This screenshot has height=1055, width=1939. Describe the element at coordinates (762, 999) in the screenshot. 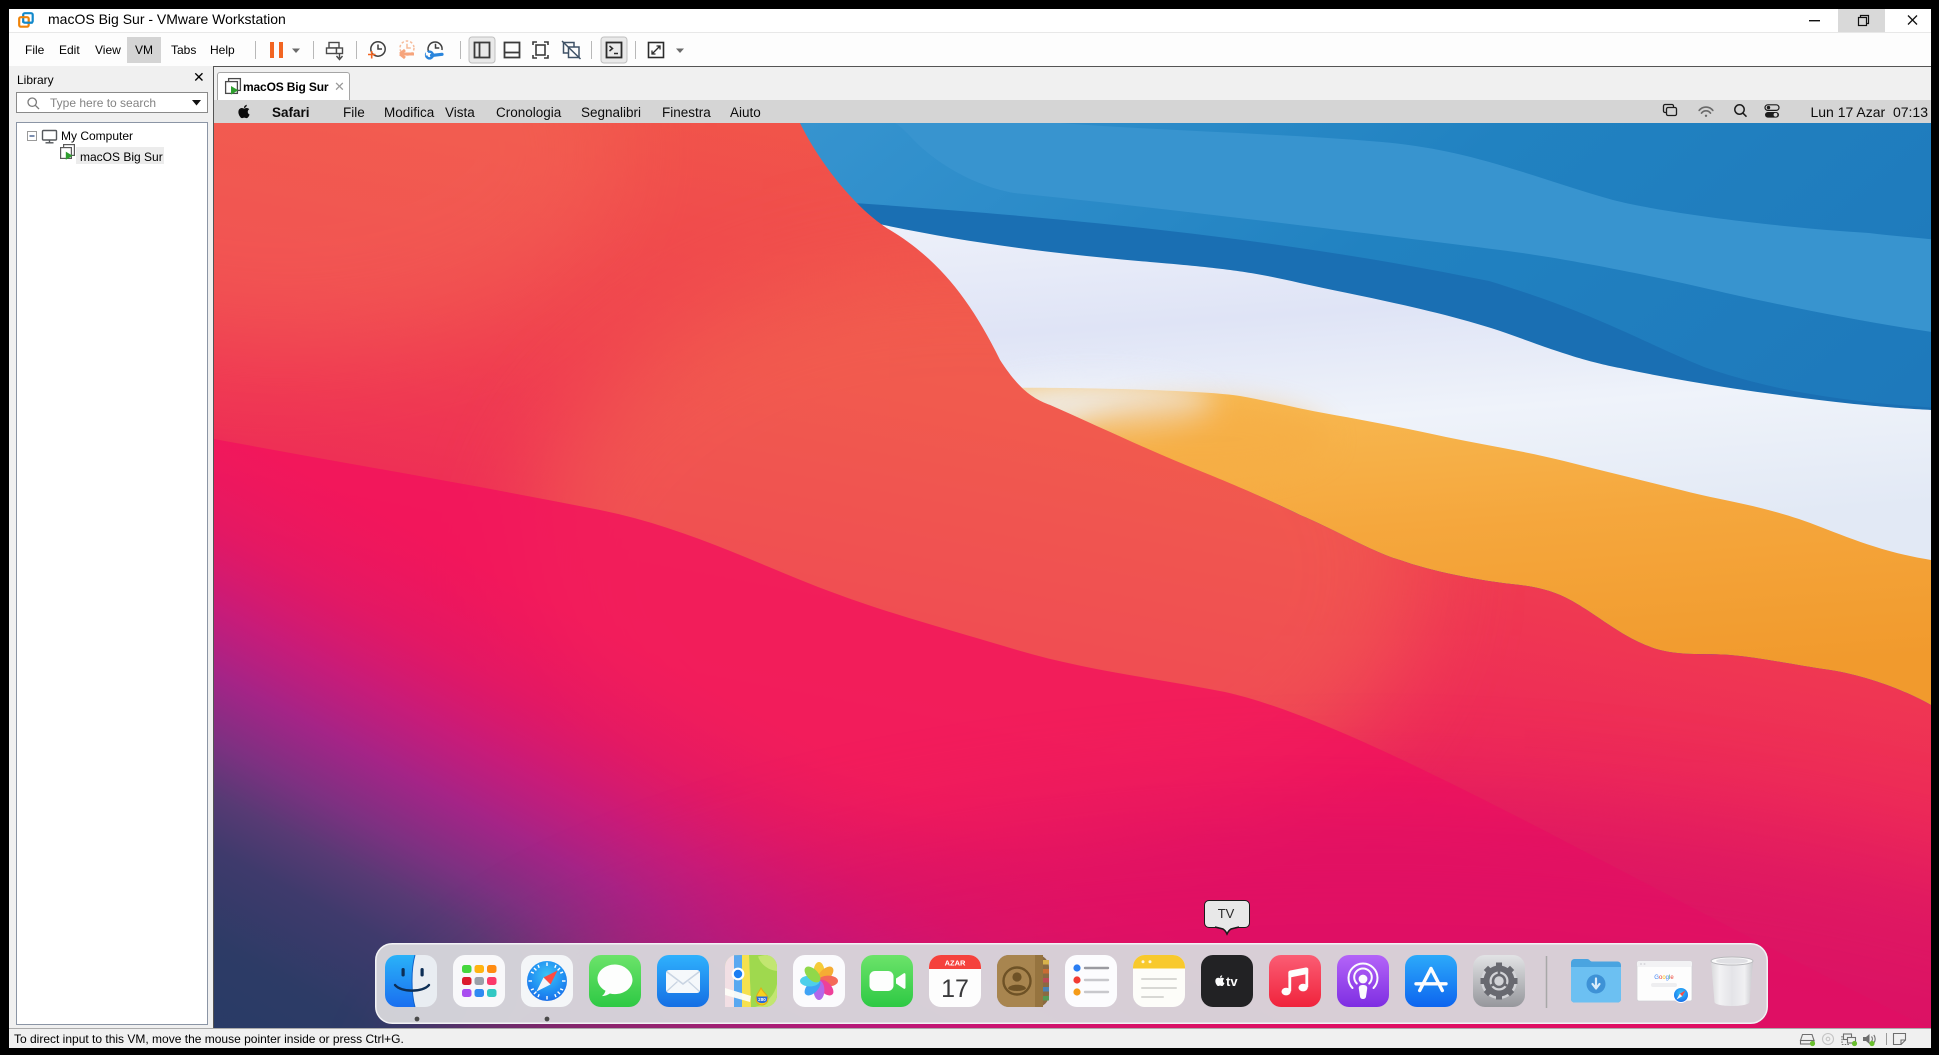

I see `svg-text: 280` at that location.